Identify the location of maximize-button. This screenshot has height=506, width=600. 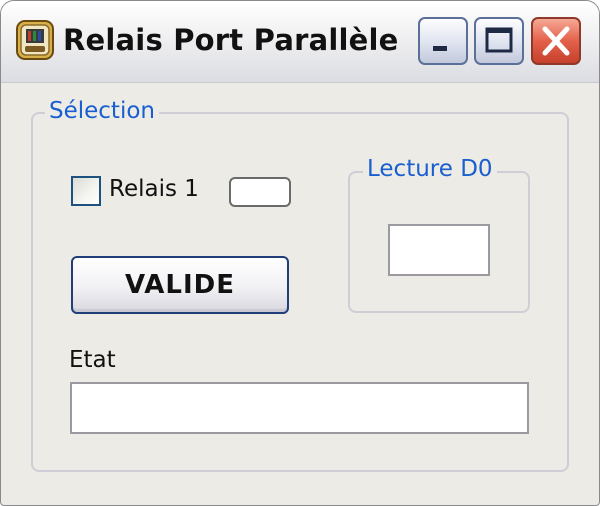
(499, 41).